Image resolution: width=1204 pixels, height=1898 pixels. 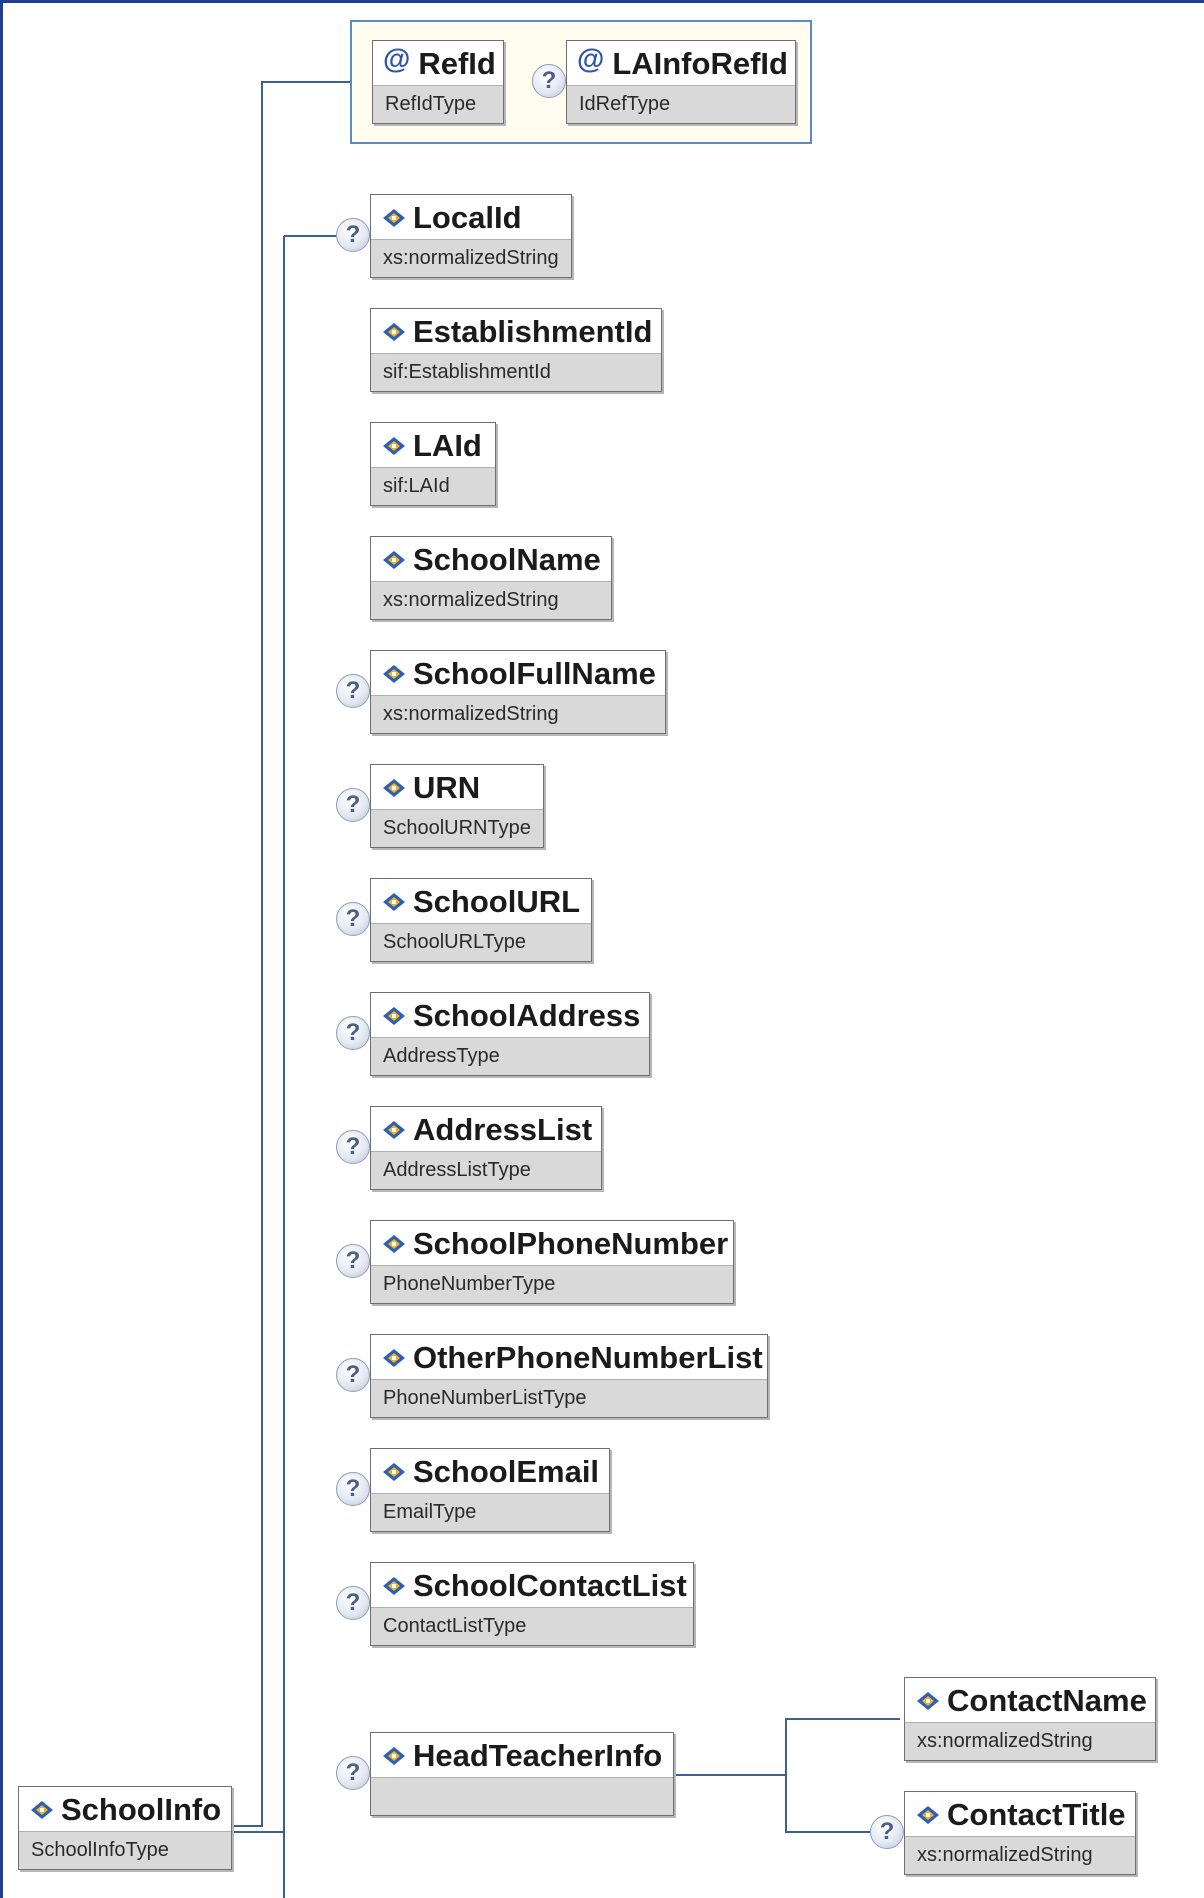 I want to click on element-school-email: SchoolEmail EmailType, so click(x=490, y=1490).